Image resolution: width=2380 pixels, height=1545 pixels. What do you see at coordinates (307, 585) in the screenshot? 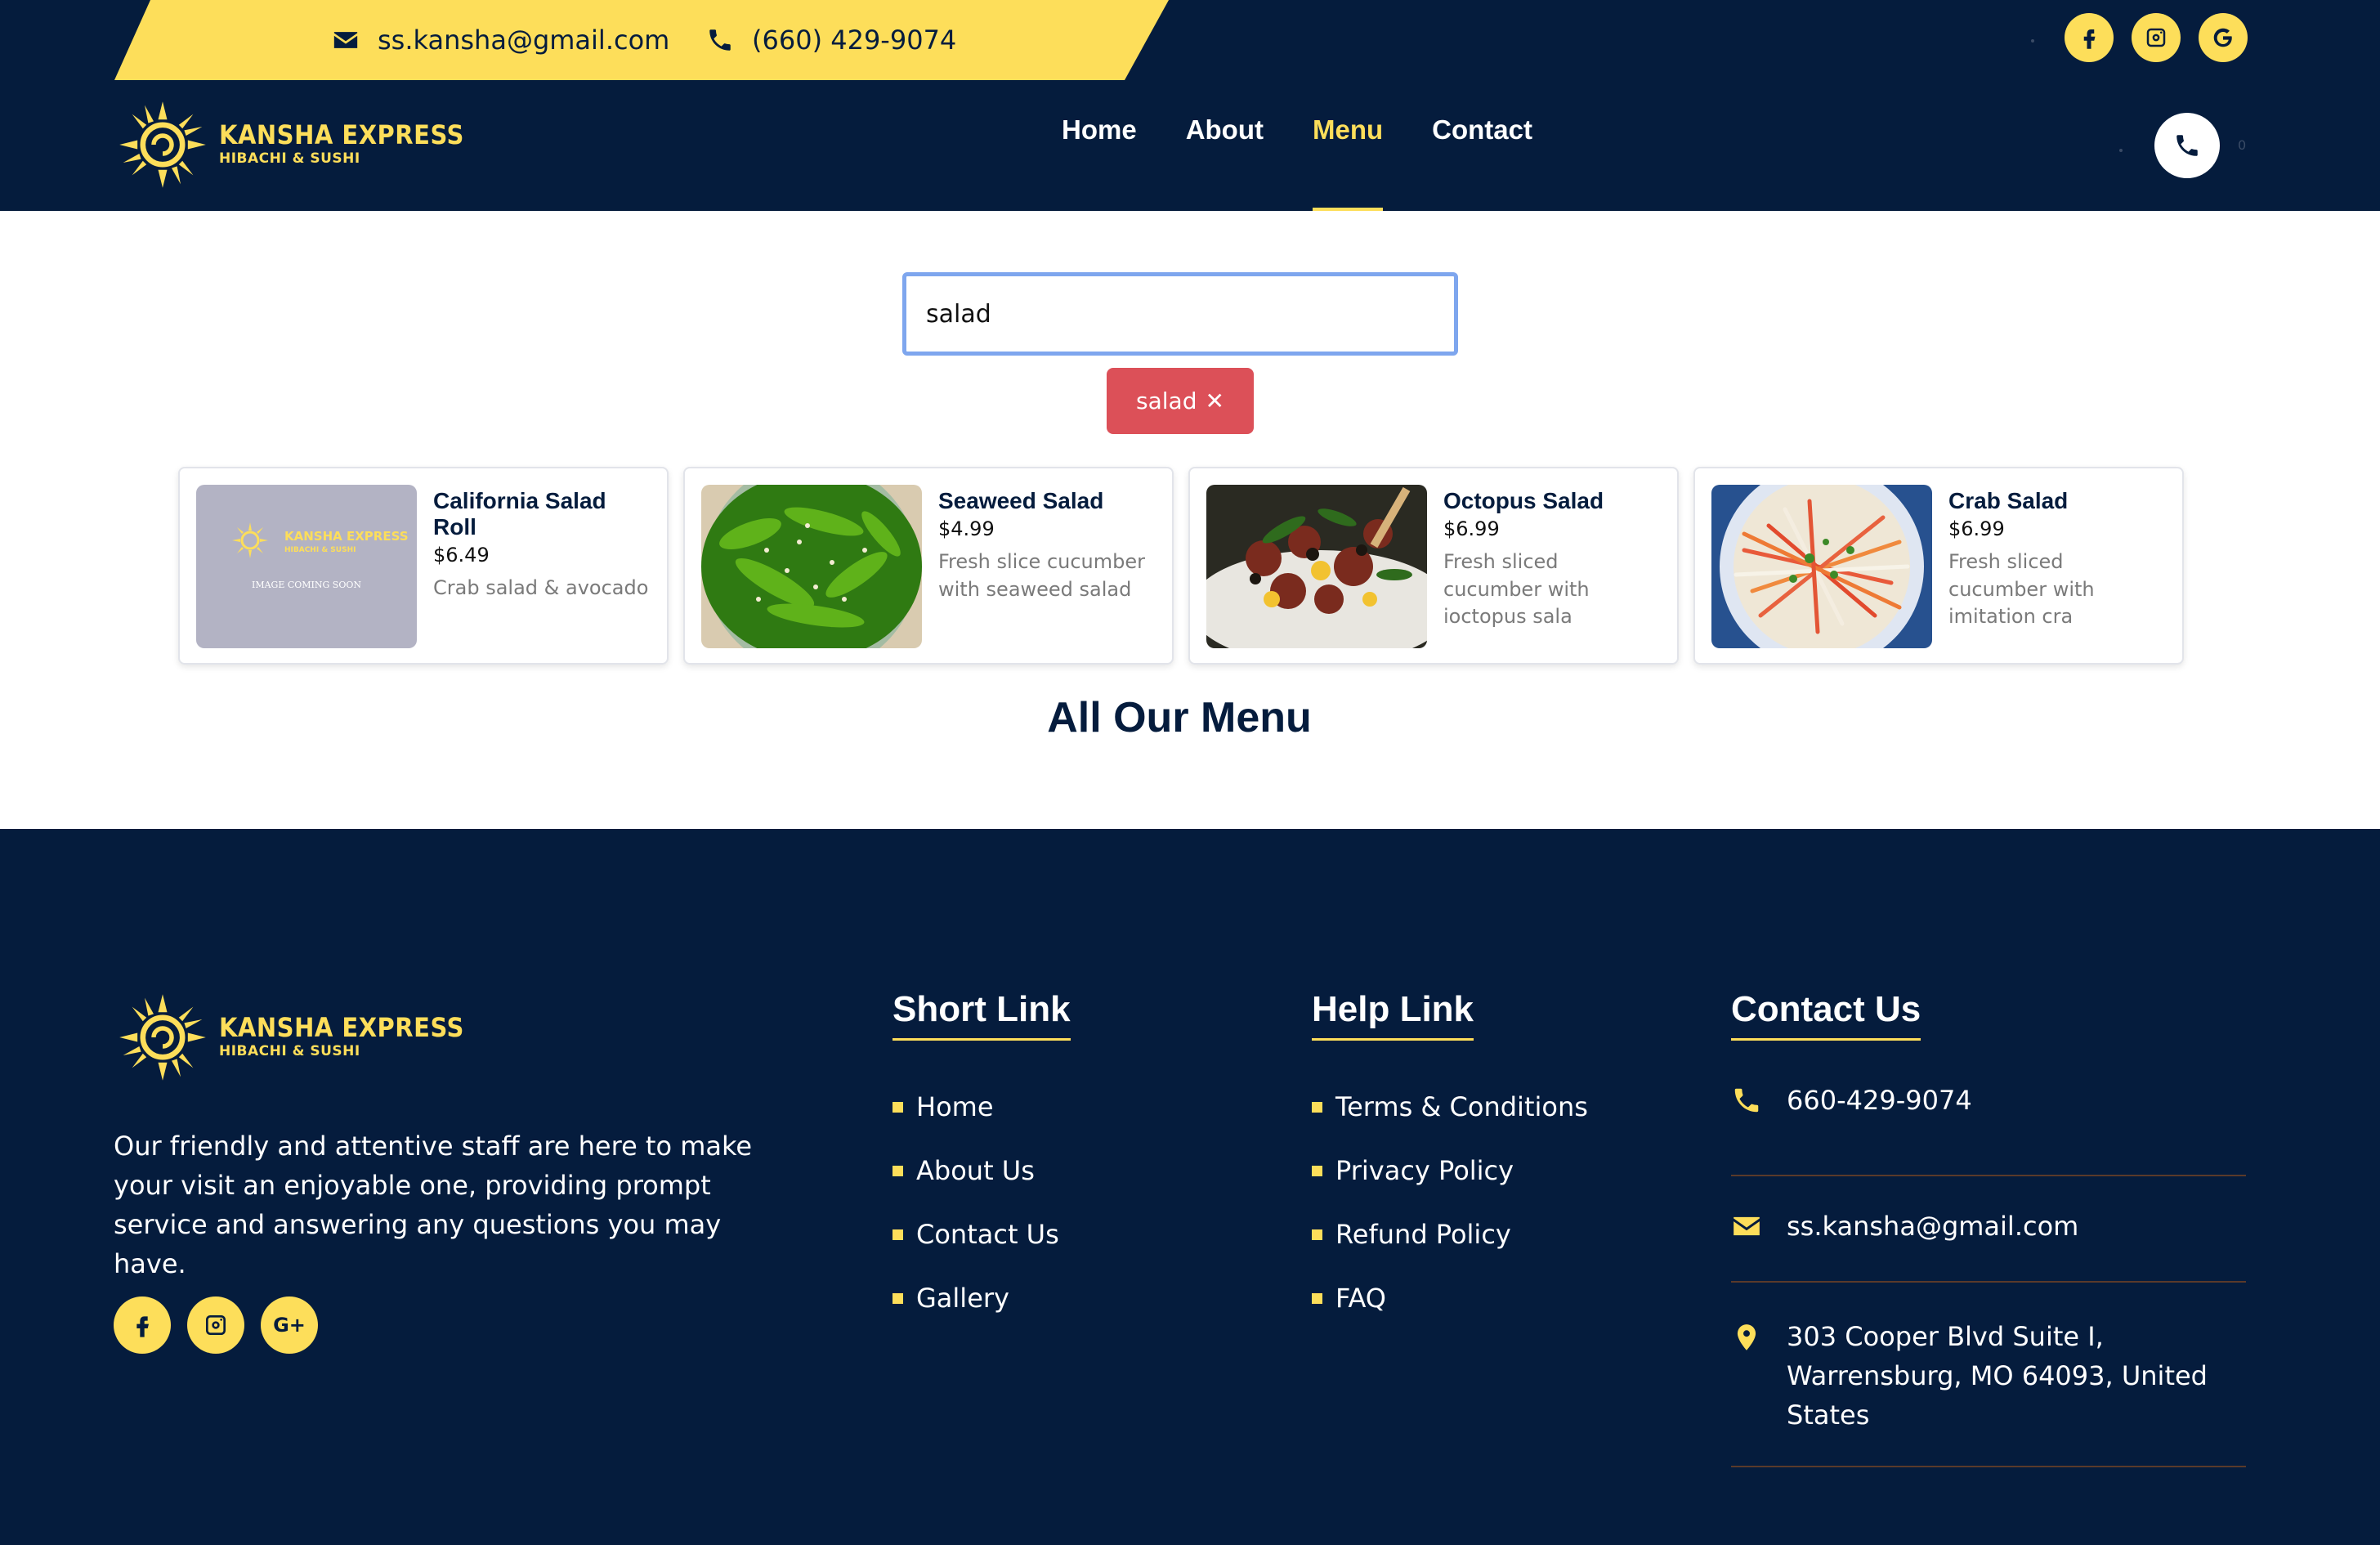
I see `image-placeholder-text: IMAGE COMING SOON` at bounding box center [307, 585].